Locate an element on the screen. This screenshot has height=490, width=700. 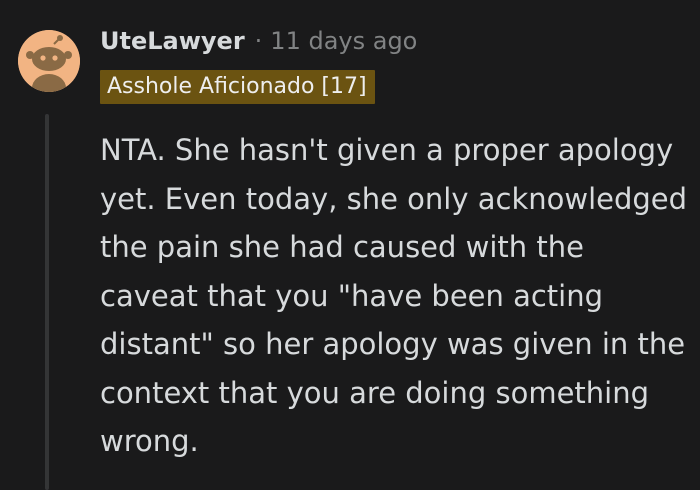
avatar is located at coordinates (49, 61).